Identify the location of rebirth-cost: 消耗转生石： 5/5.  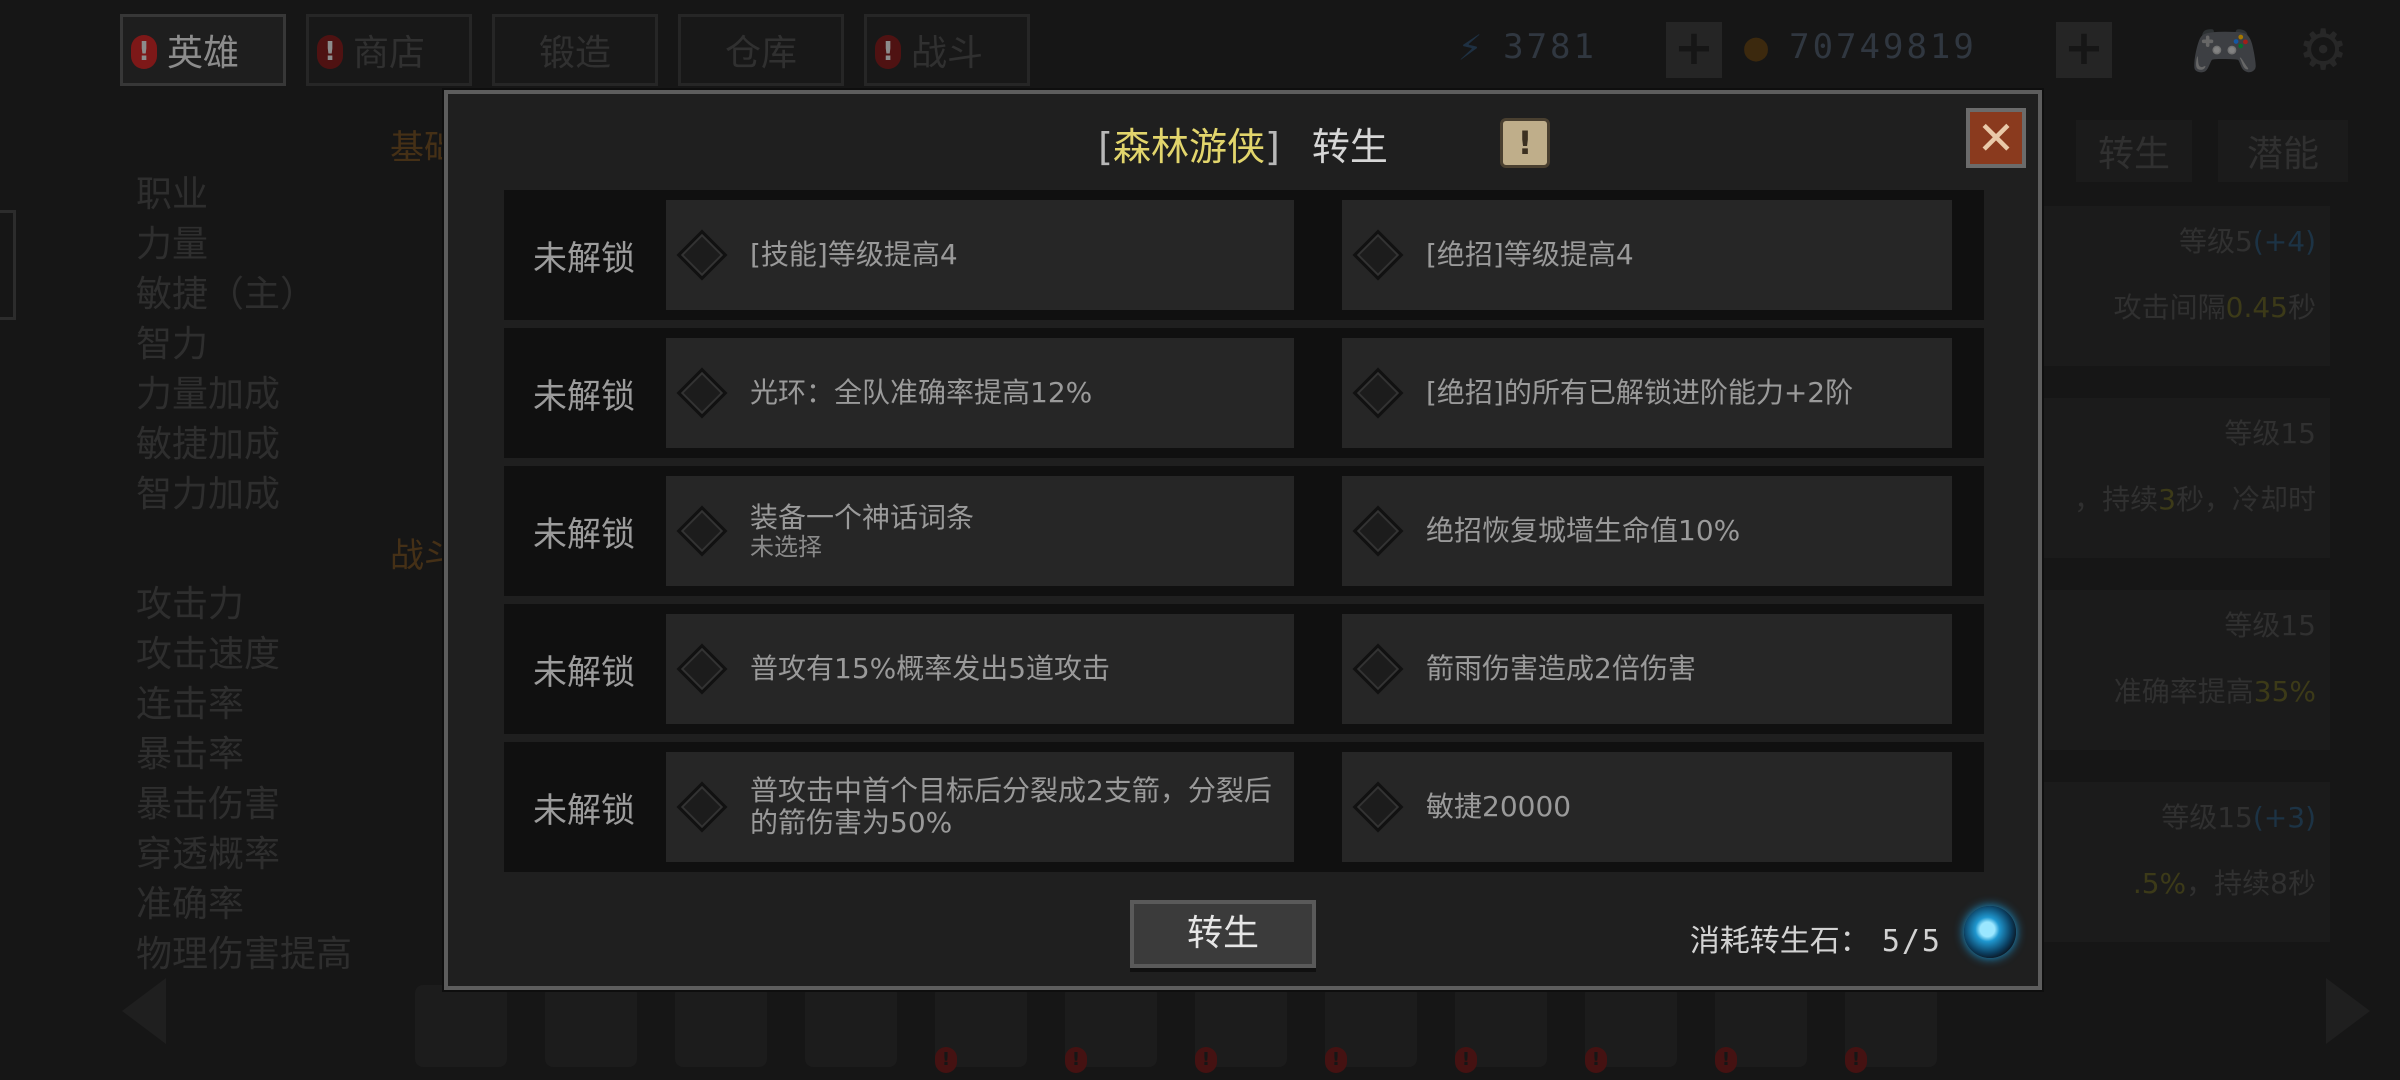
(1816, 938).